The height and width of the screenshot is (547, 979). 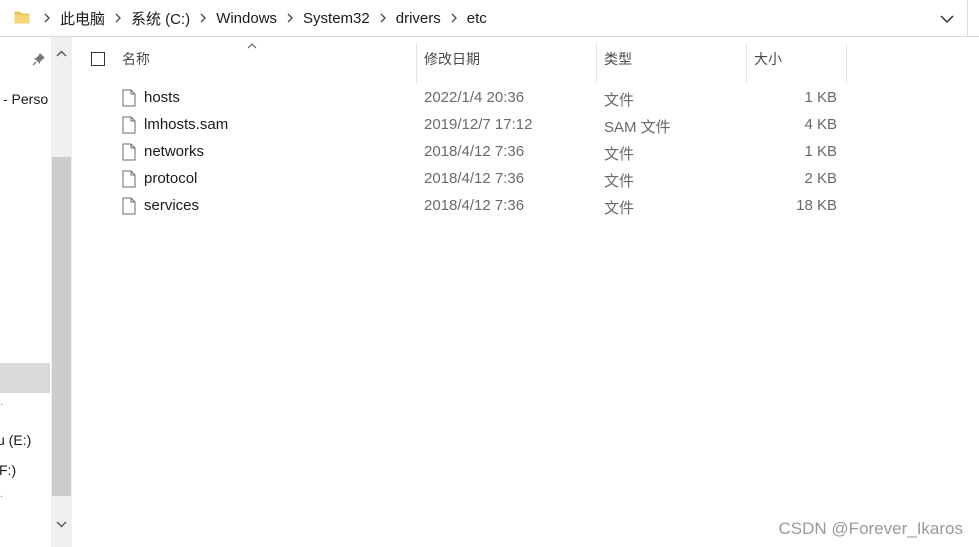 What do you see at coordinates (25, 378) in the screenshot?
I see `nav-item-selected` at bounding box center [25, 378].